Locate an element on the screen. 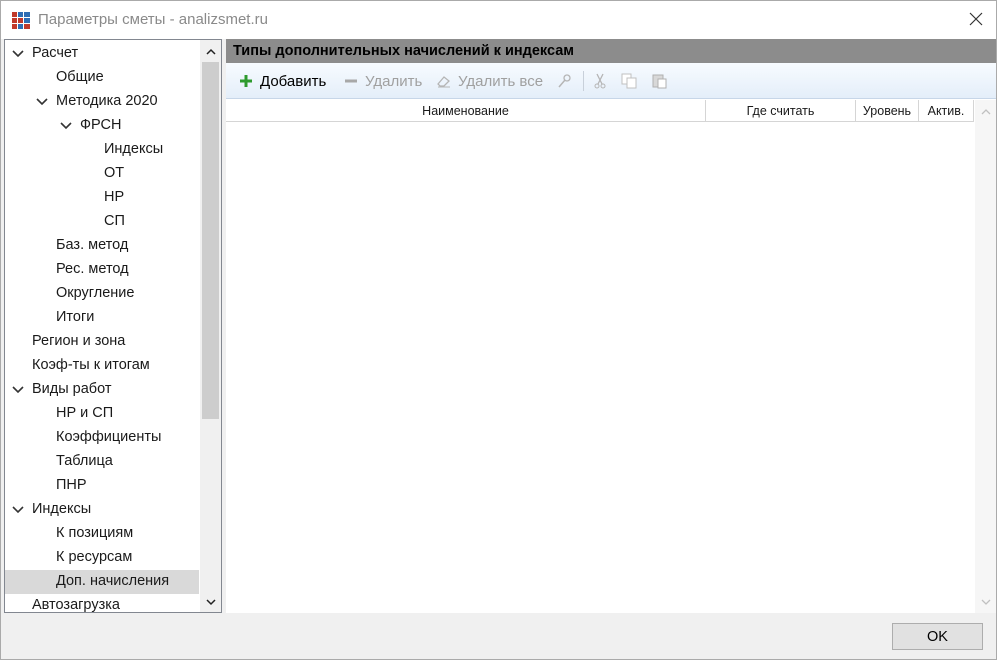 The height and width of the screenshot is (660, 997). tree-item: К ресурсам is located at coordinates (102, 558).